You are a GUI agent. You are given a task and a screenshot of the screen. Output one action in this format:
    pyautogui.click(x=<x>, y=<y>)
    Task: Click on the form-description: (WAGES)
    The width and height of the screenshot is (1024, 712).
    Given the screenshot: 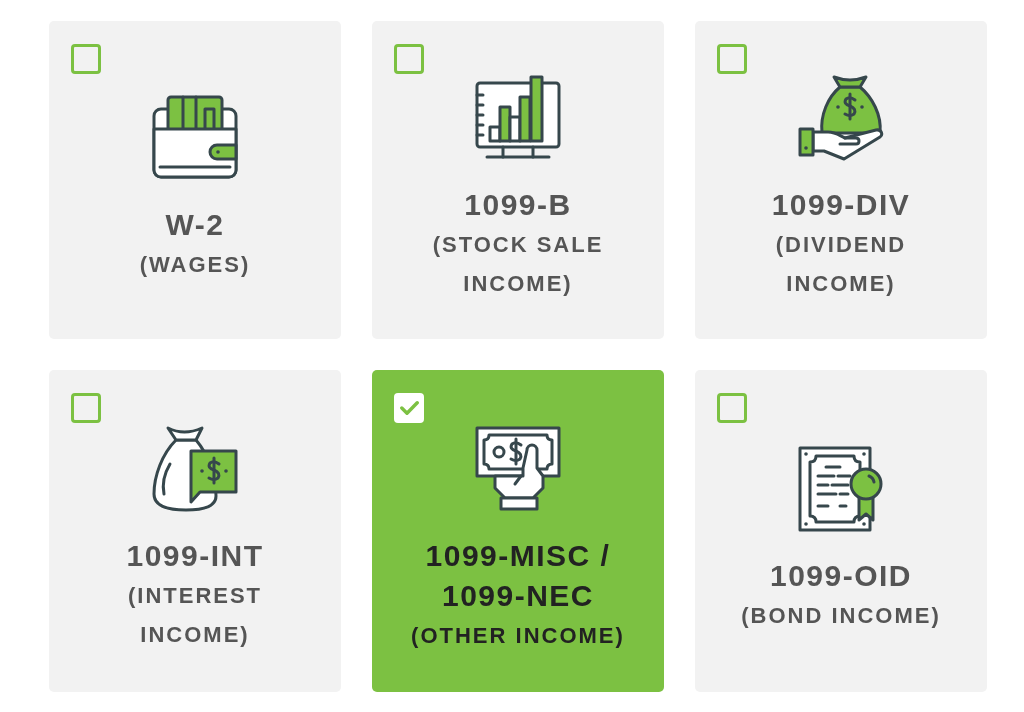 What is the action you would take?
    pyautogui.click(x=195, y=264)
    